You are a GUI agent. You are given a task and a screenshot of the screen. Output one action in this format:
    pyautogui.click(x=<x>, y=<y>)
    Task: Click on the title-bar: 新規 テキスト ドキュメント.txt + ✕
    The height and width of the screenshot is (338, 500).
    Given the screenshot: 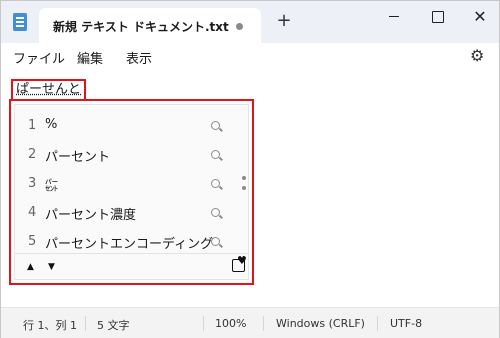 What is the action you would take?
    pyautogui.click(x=250, y=22)
    